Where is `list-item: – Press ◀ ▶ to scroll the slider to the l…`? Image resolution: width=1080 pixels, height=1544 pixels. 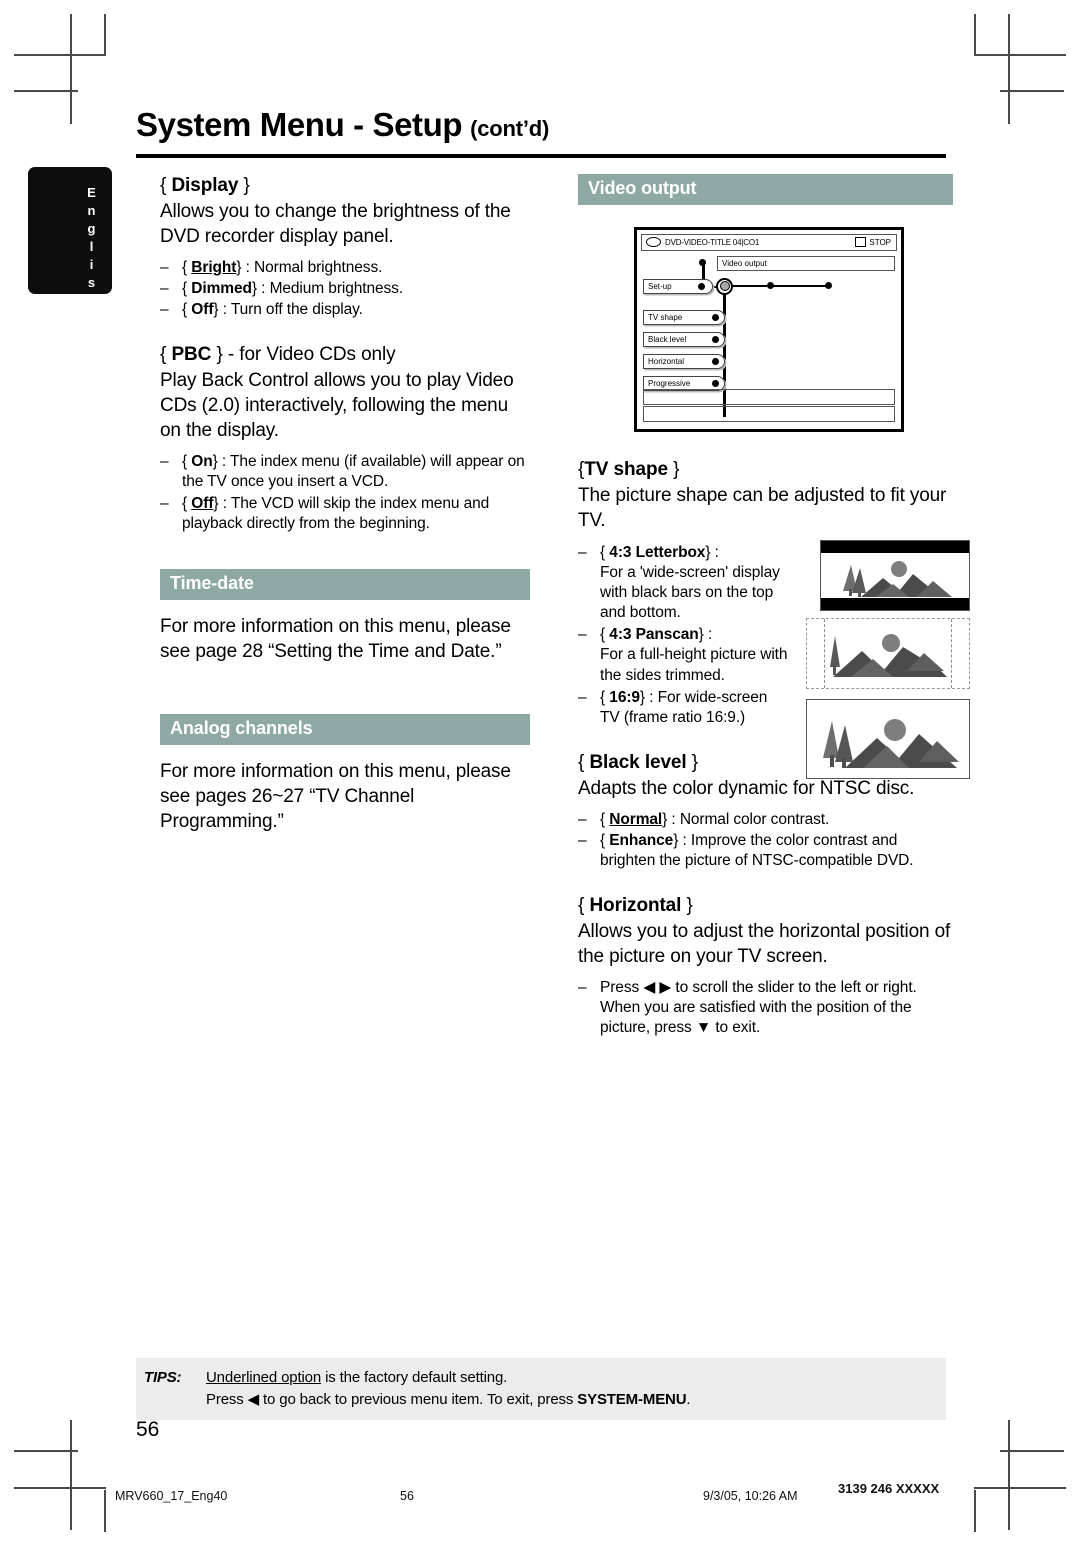
list-item: – Press ◀ ▶ to scroll the slider to the l… is located at coordinates (747, 1008).